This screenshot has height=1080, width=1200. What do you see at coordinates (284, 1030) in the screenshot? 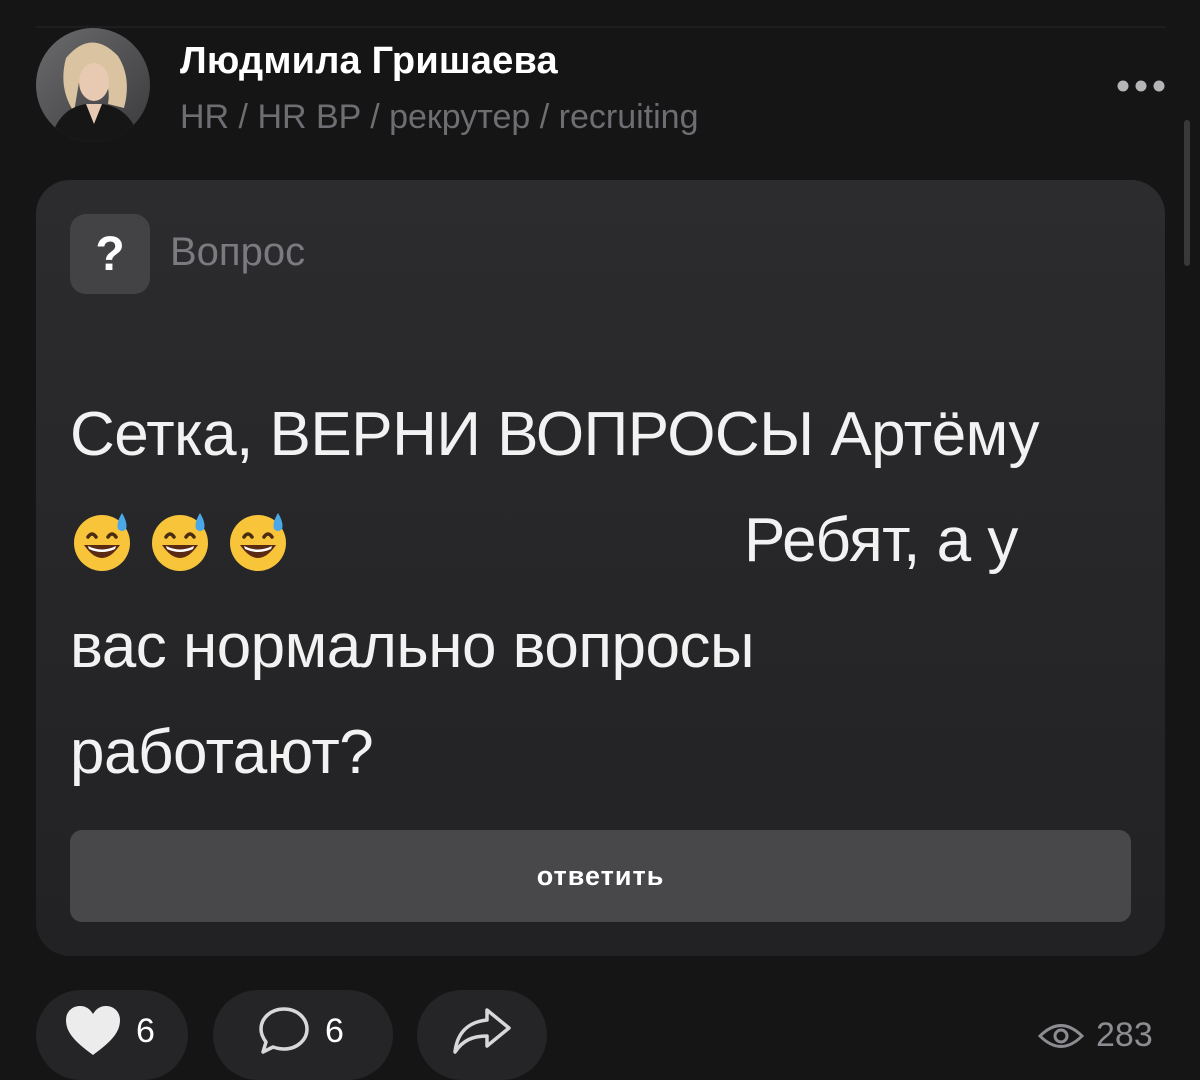
I see `comment-icon` at bounding box center [284, 1030].